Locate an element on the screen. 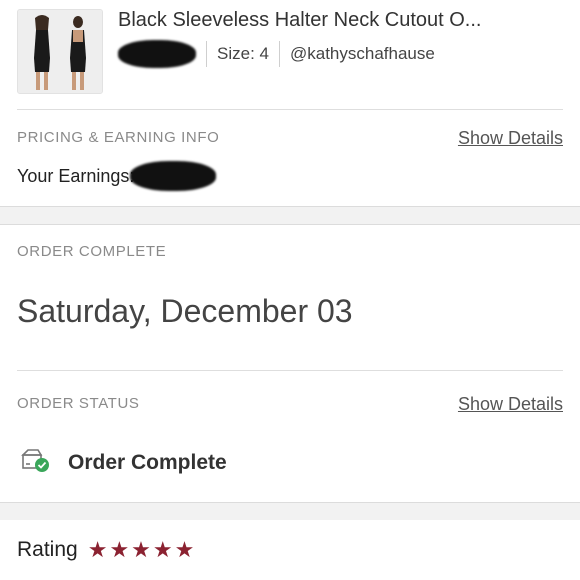  item-size: Size: 4 is located at coordinates (243, 53).